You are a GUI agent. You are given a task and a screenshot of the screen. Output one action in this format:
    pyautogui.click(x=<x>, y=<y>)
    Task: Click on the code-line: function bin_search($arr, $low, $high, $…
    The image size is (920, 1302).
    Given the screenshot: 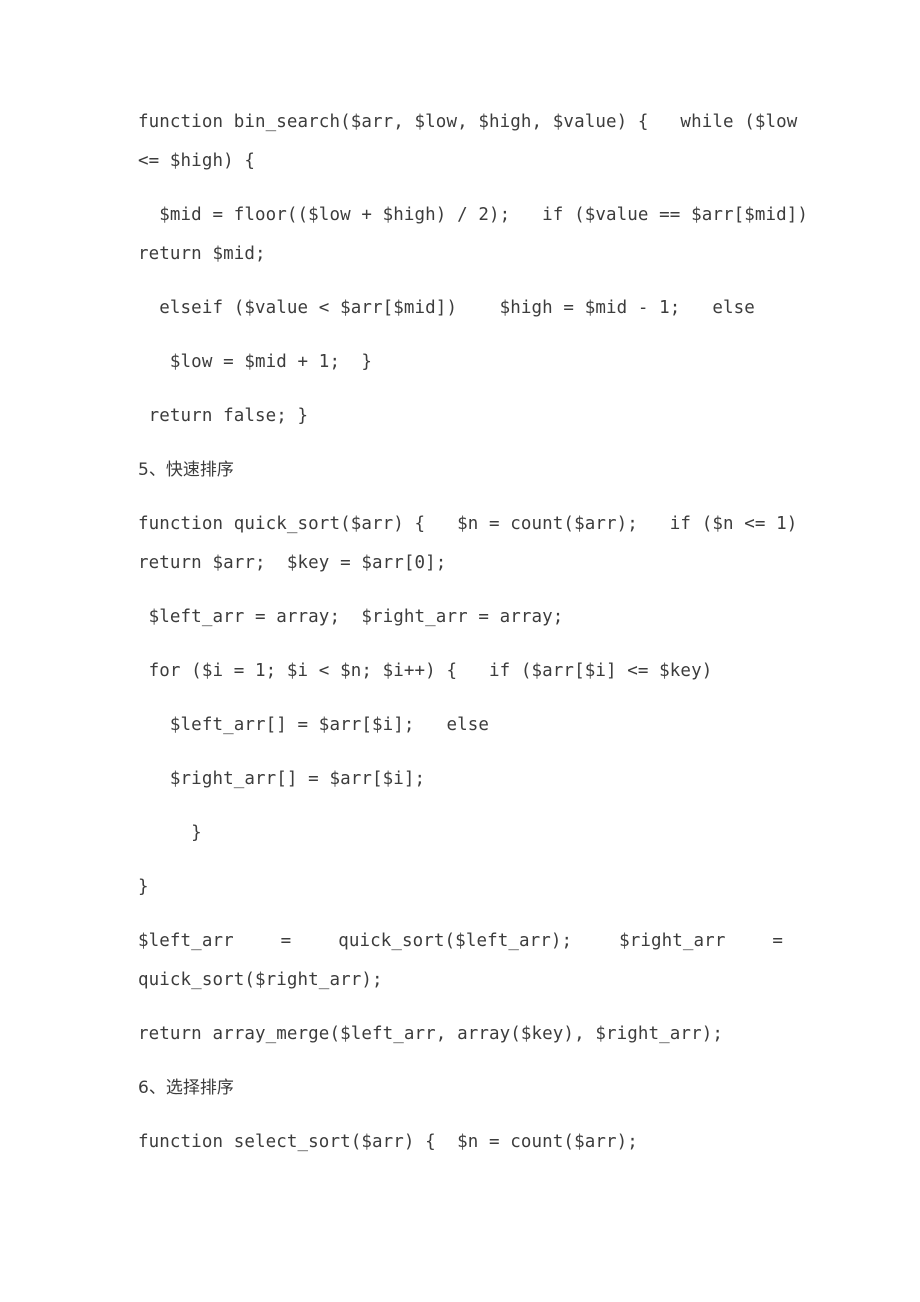 What is the action you would take?
    pyautogui.click(x=468, y=122)
    